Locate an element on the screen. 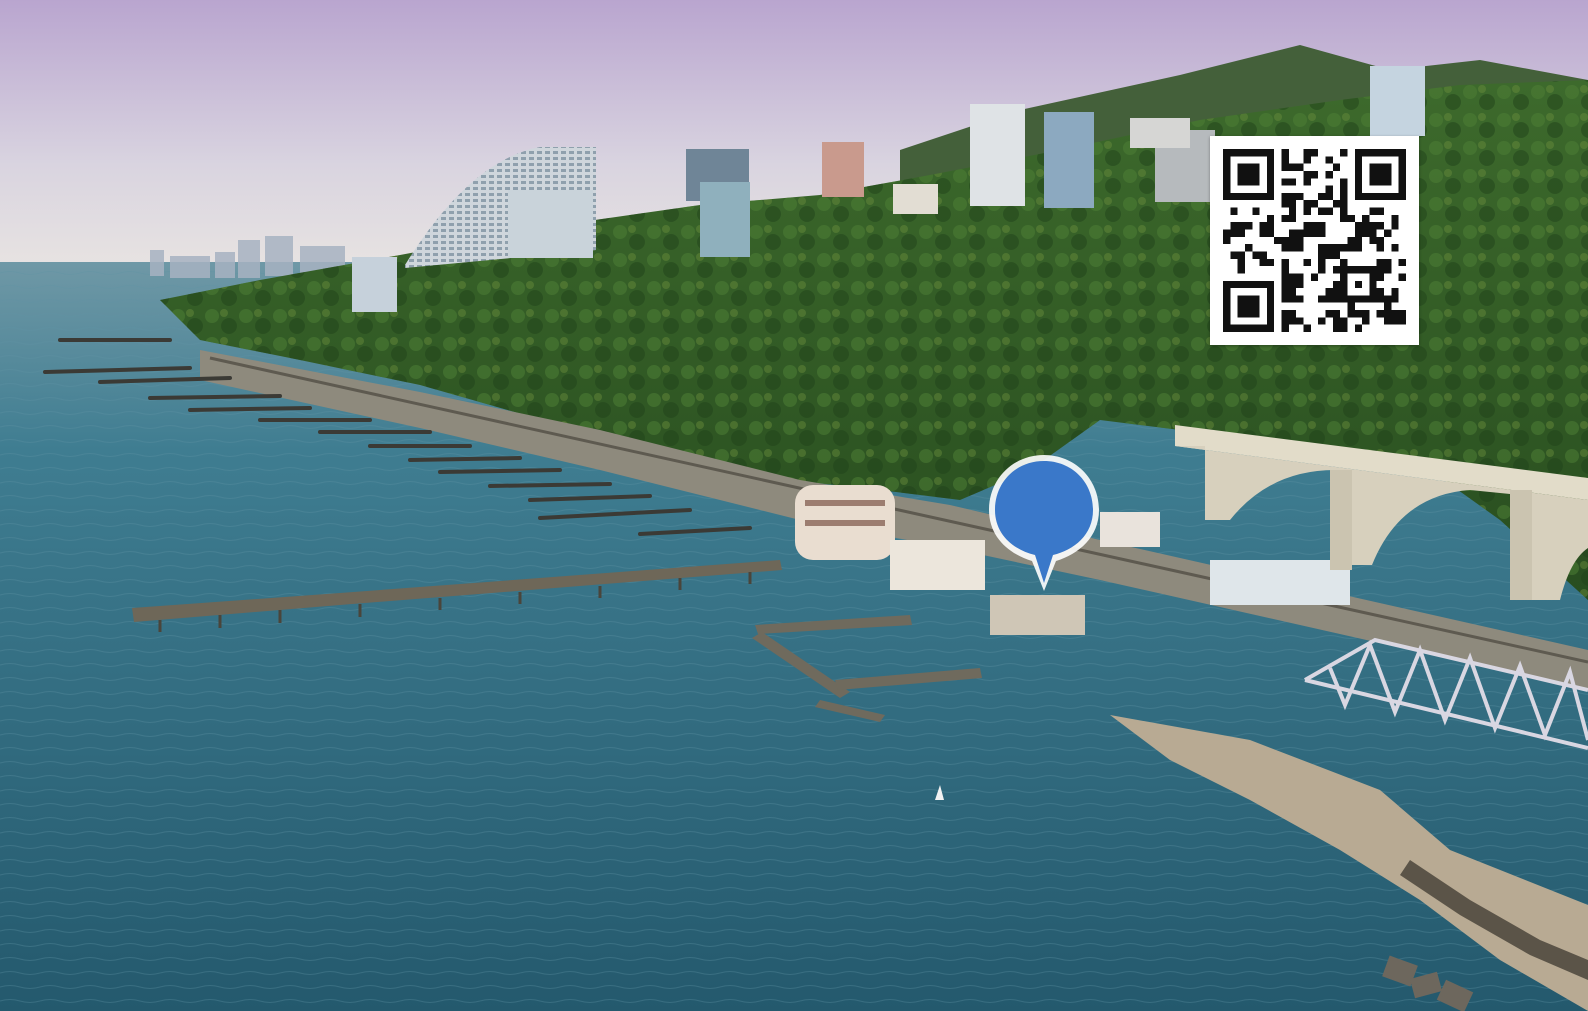  qr-code-icon is located at coordinates (1314, 240).